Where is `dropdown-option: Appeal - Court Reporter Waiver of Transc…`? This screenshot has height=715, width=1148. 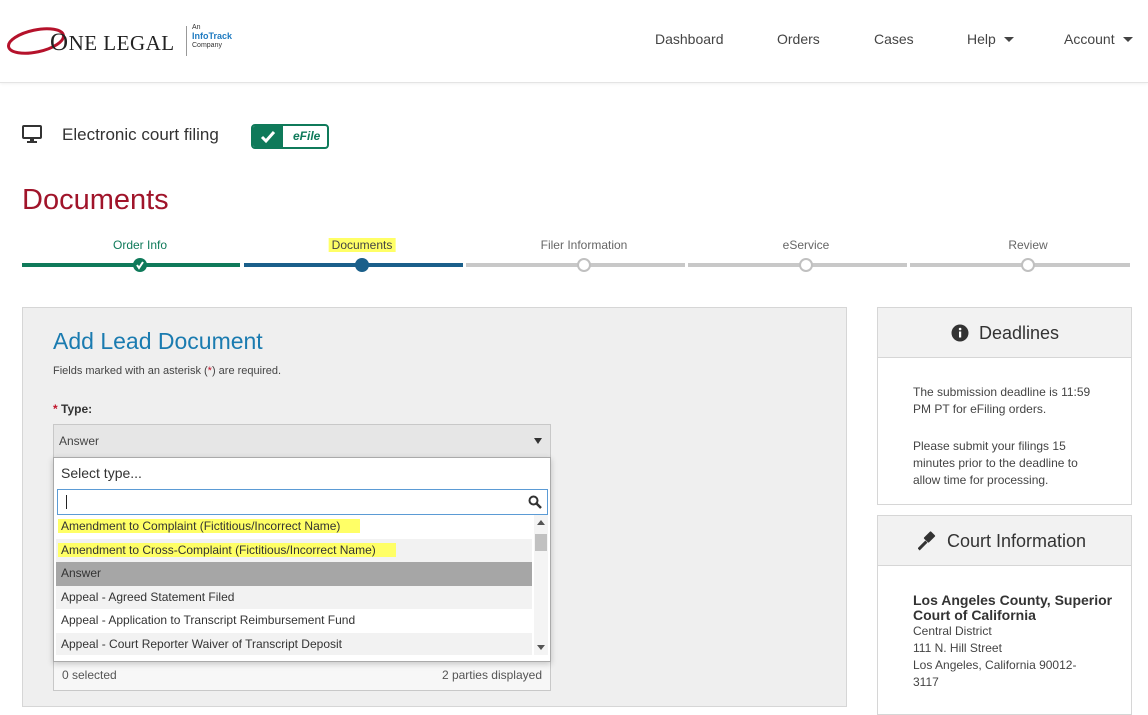 dropdown-option: Appeal - Court Reporter Waiver of Transc… is located at coordinates (294, 643).